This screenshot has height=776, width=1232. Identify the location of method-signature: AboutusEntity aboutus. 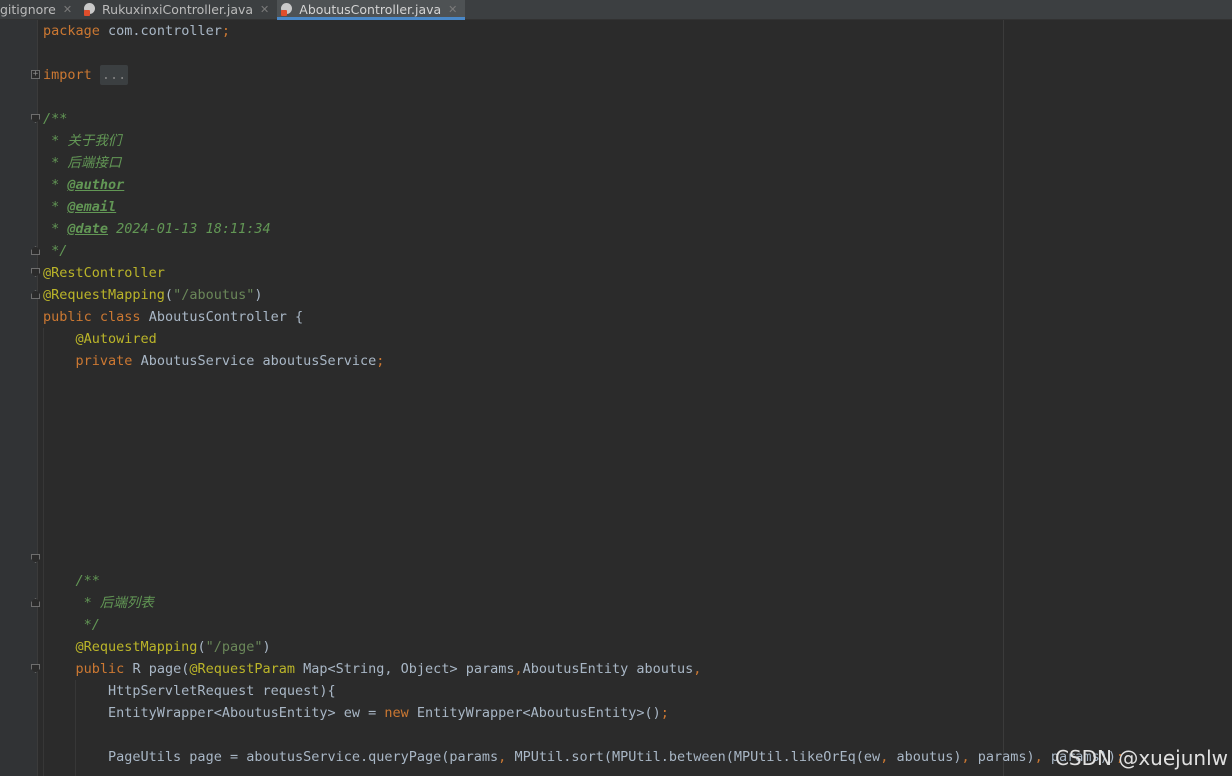
(608, 669).